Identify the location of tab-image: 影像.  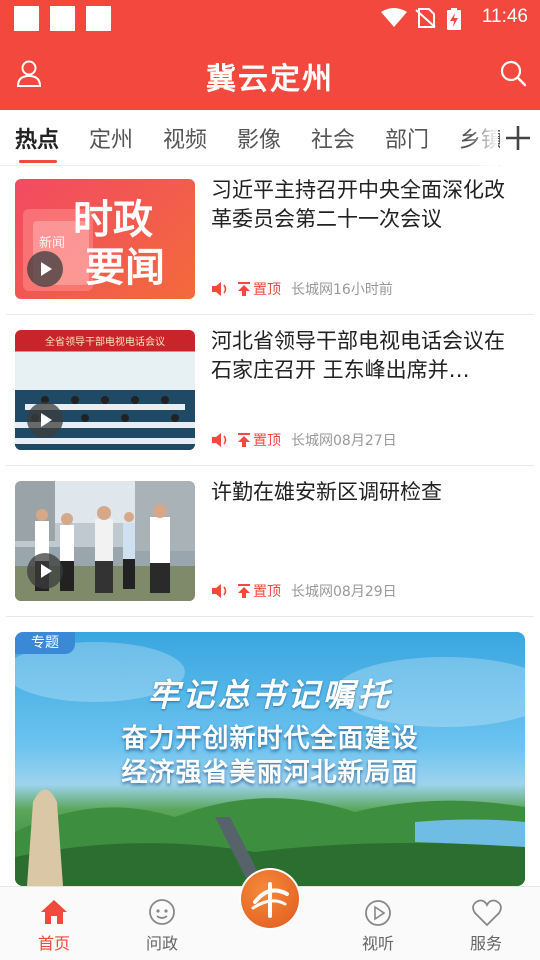
(259, 138).